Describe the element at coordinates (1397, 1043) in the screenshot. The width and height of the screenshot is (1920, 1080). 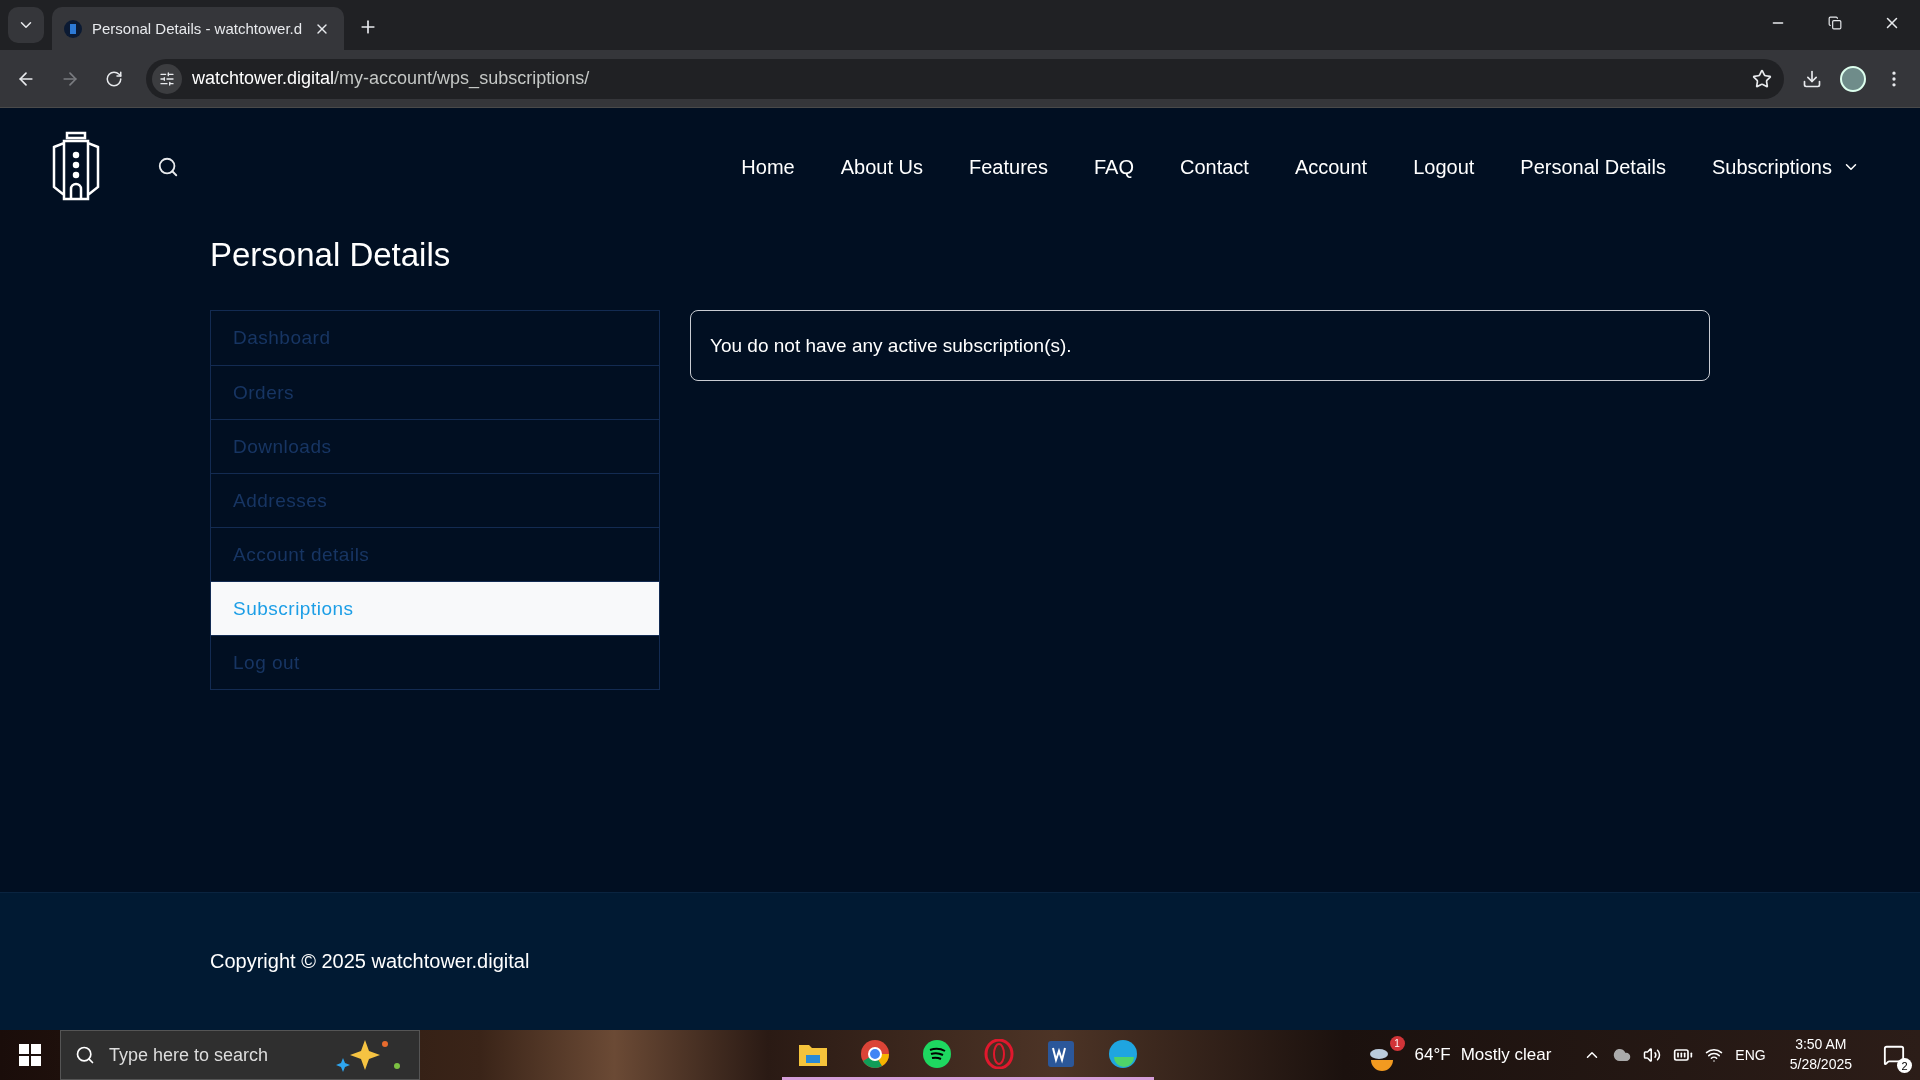
I see `weather-badge: 1` at that location.